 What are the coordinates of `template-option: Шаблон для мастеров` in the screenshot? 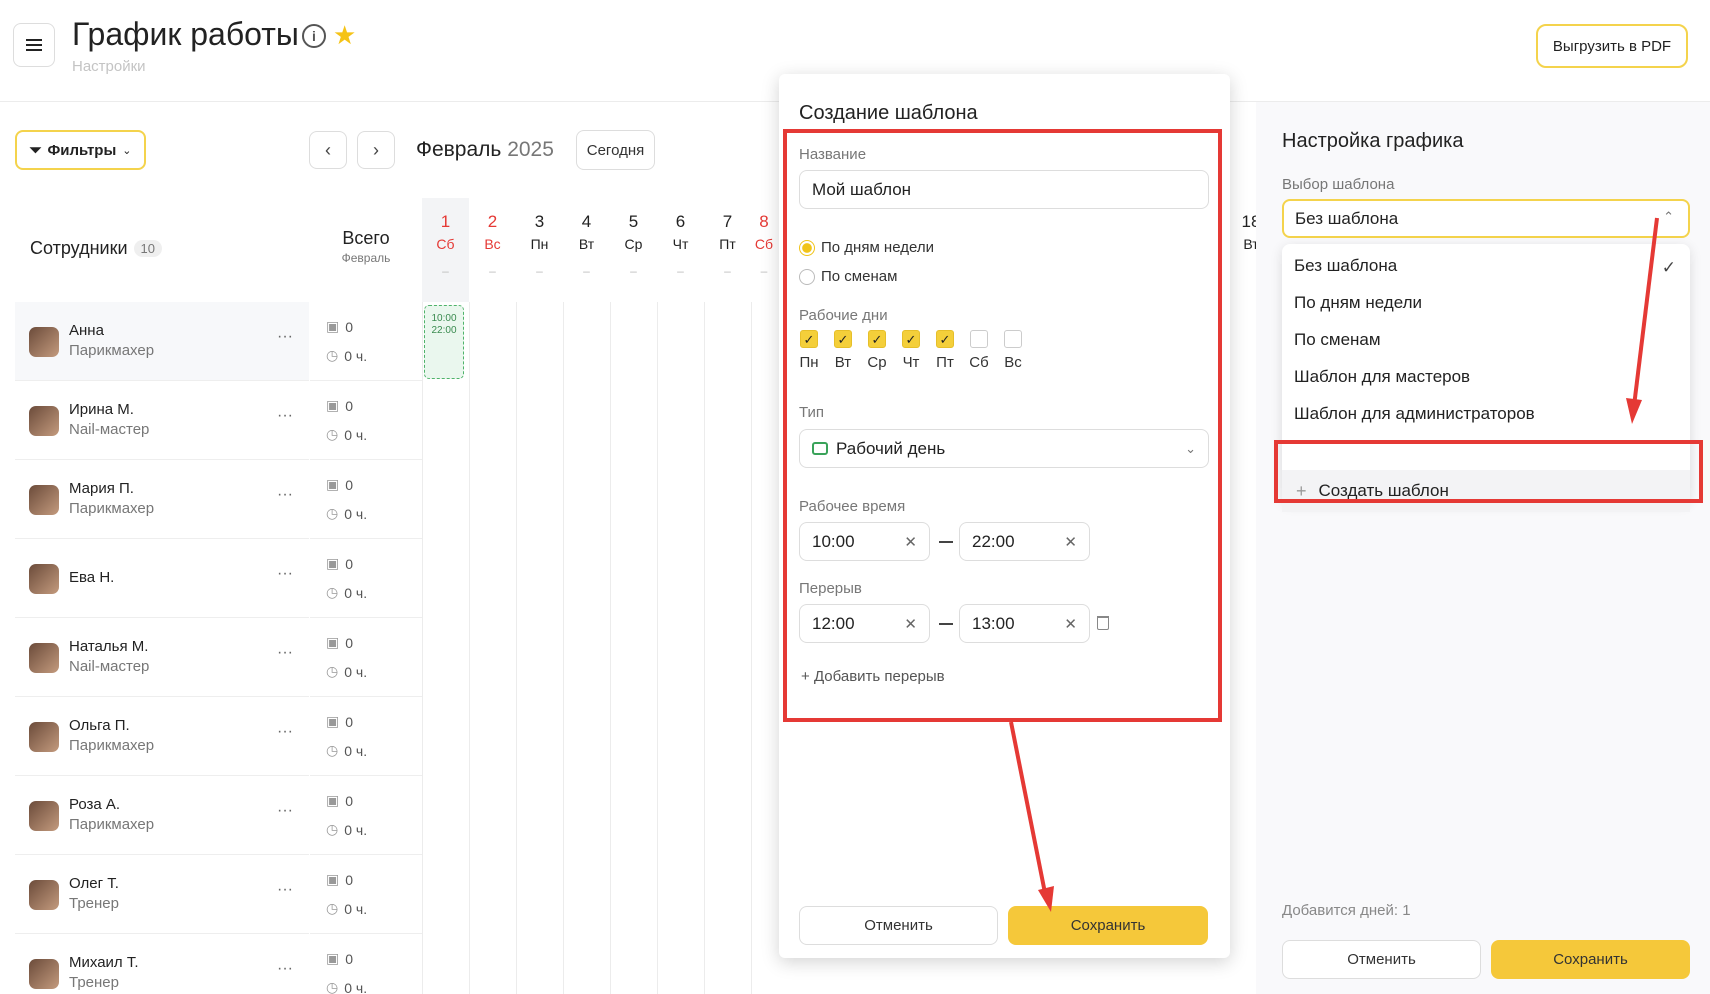 It's located at (1382, 377).